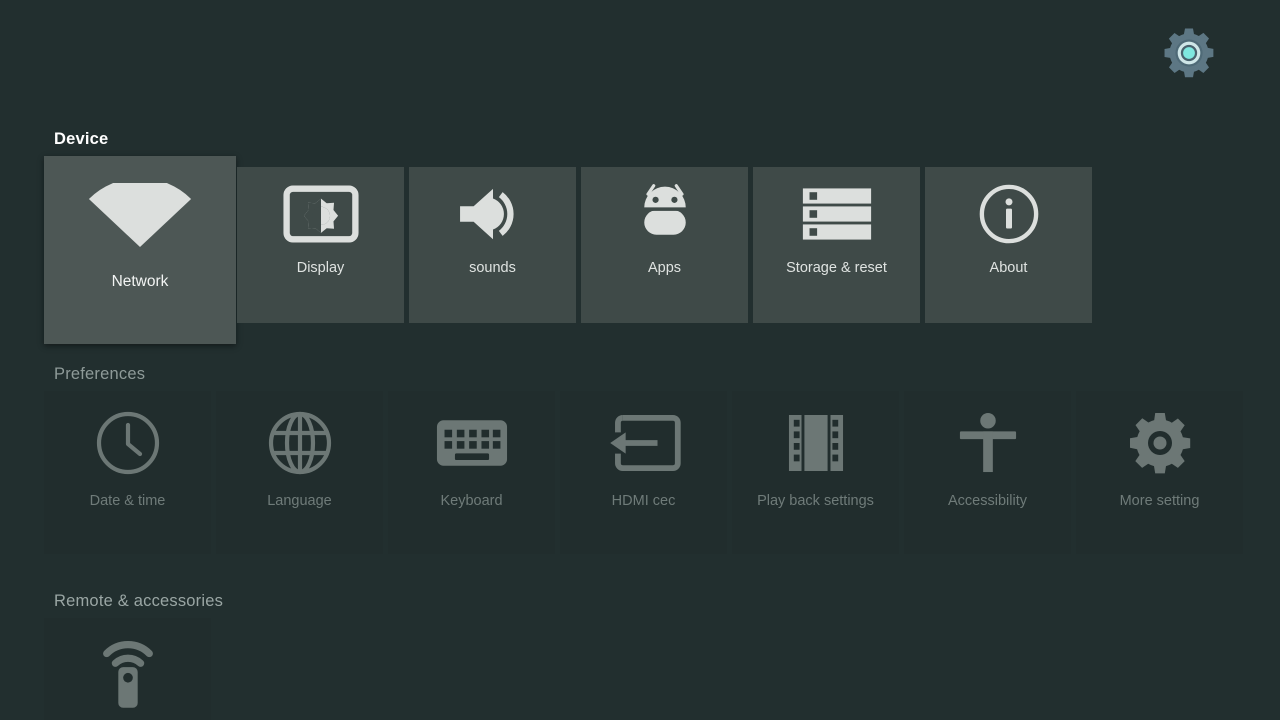  I want to click on tile-label-sounds: sounds, so click(492, 268).